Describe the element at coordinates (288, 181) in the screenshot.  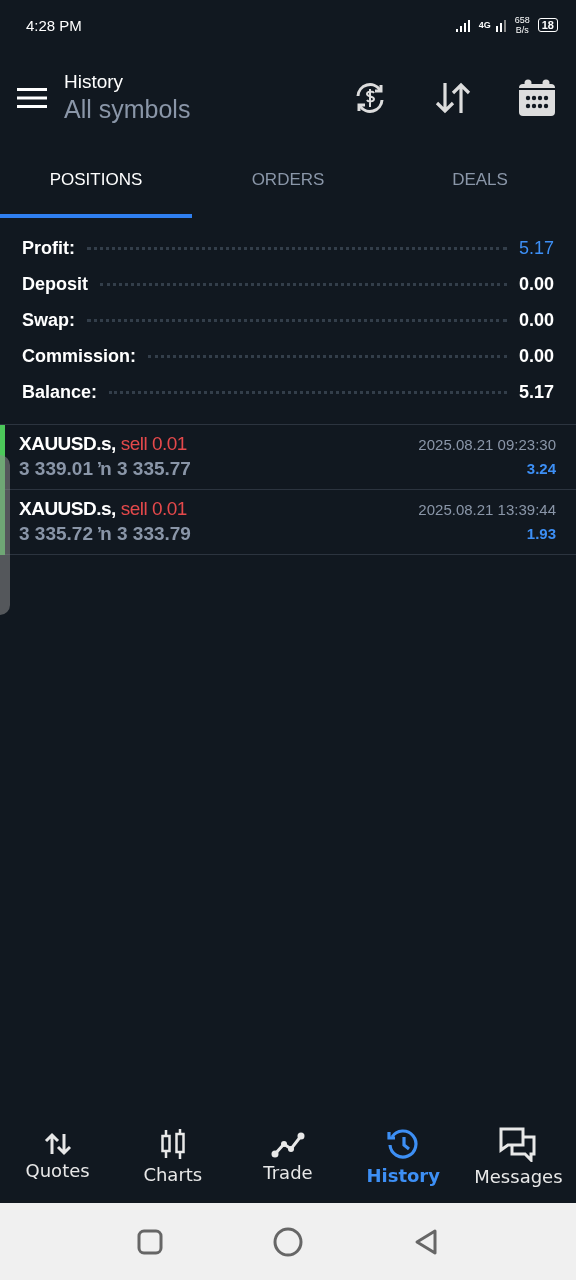
I see `tab: ORDERS` at that location.